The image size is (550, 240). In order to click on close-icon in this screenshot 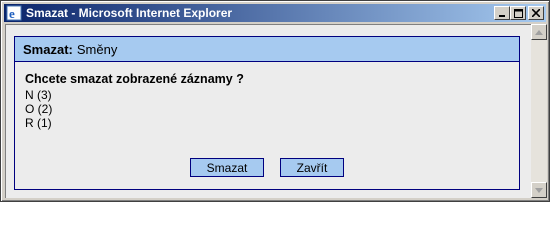, I will do `click(536, 13)`.